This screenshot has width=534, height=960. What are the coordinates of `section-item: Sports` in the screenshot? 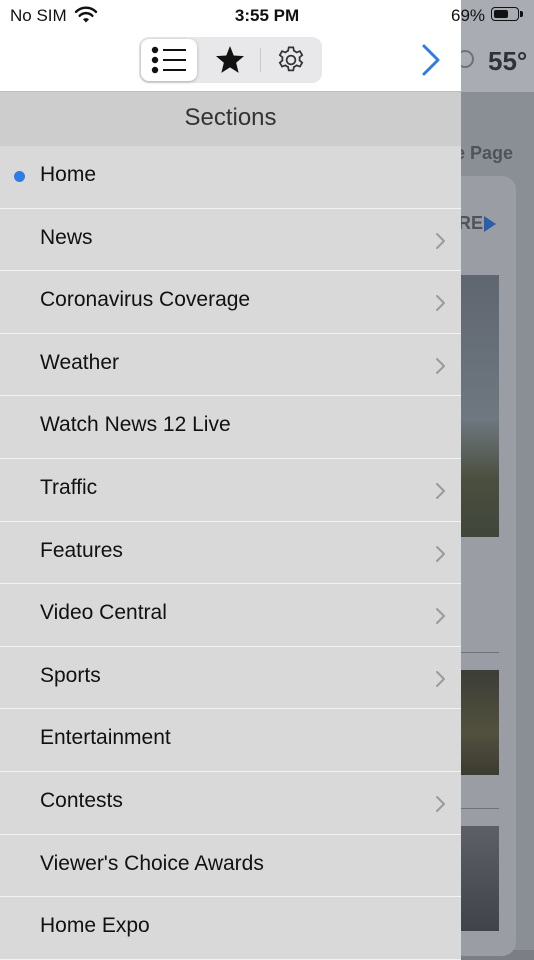 It's located at (230, 678).